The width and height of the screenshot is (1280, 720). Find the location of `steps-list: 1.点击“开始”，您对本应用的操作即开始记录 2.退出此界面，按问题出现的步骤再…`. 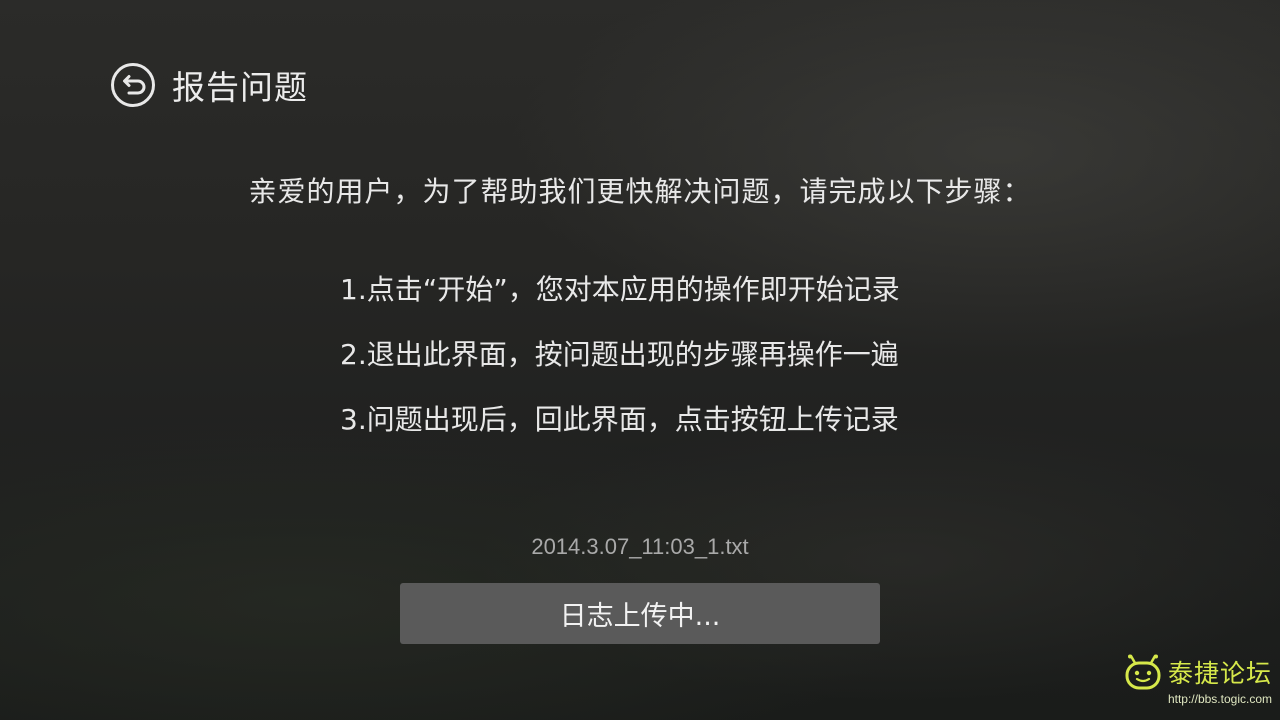

steps-list: 1.点击“开始”，您对本应用的操作即开始记录 2.退出此界面，按问题出现的步骤再… is located at coordinates (690, 367).